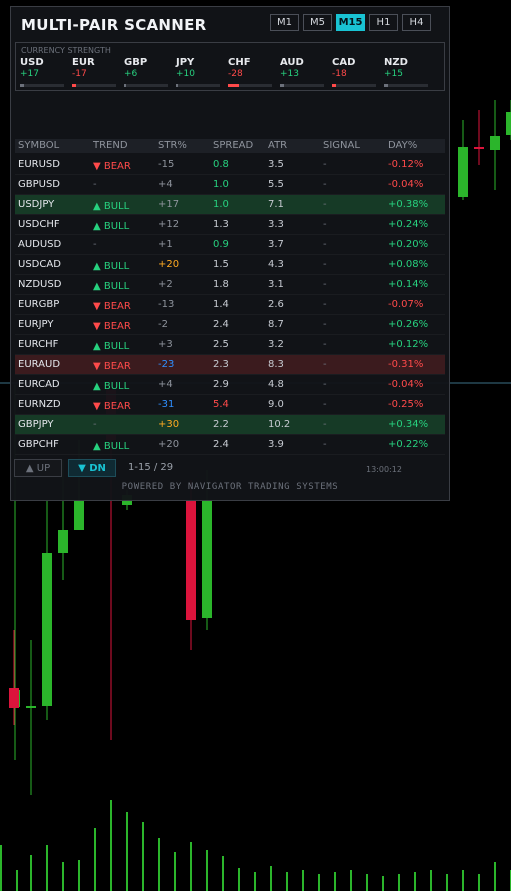 This screenshot has height=891, width=511. I want to click on cell-symbol: USDCHF, so click(39, 224).